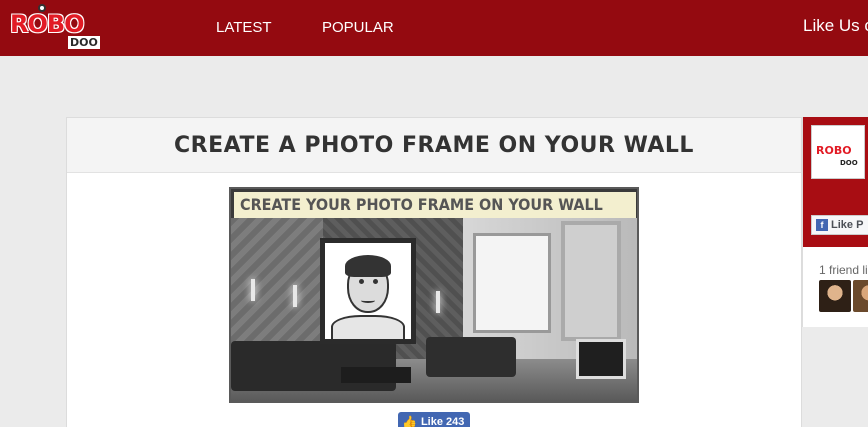 This screenshot has height=427, width=868. Describe the element at coordinates (822, 225) in the screenshot. I see `facebook-icon: f` at that location.